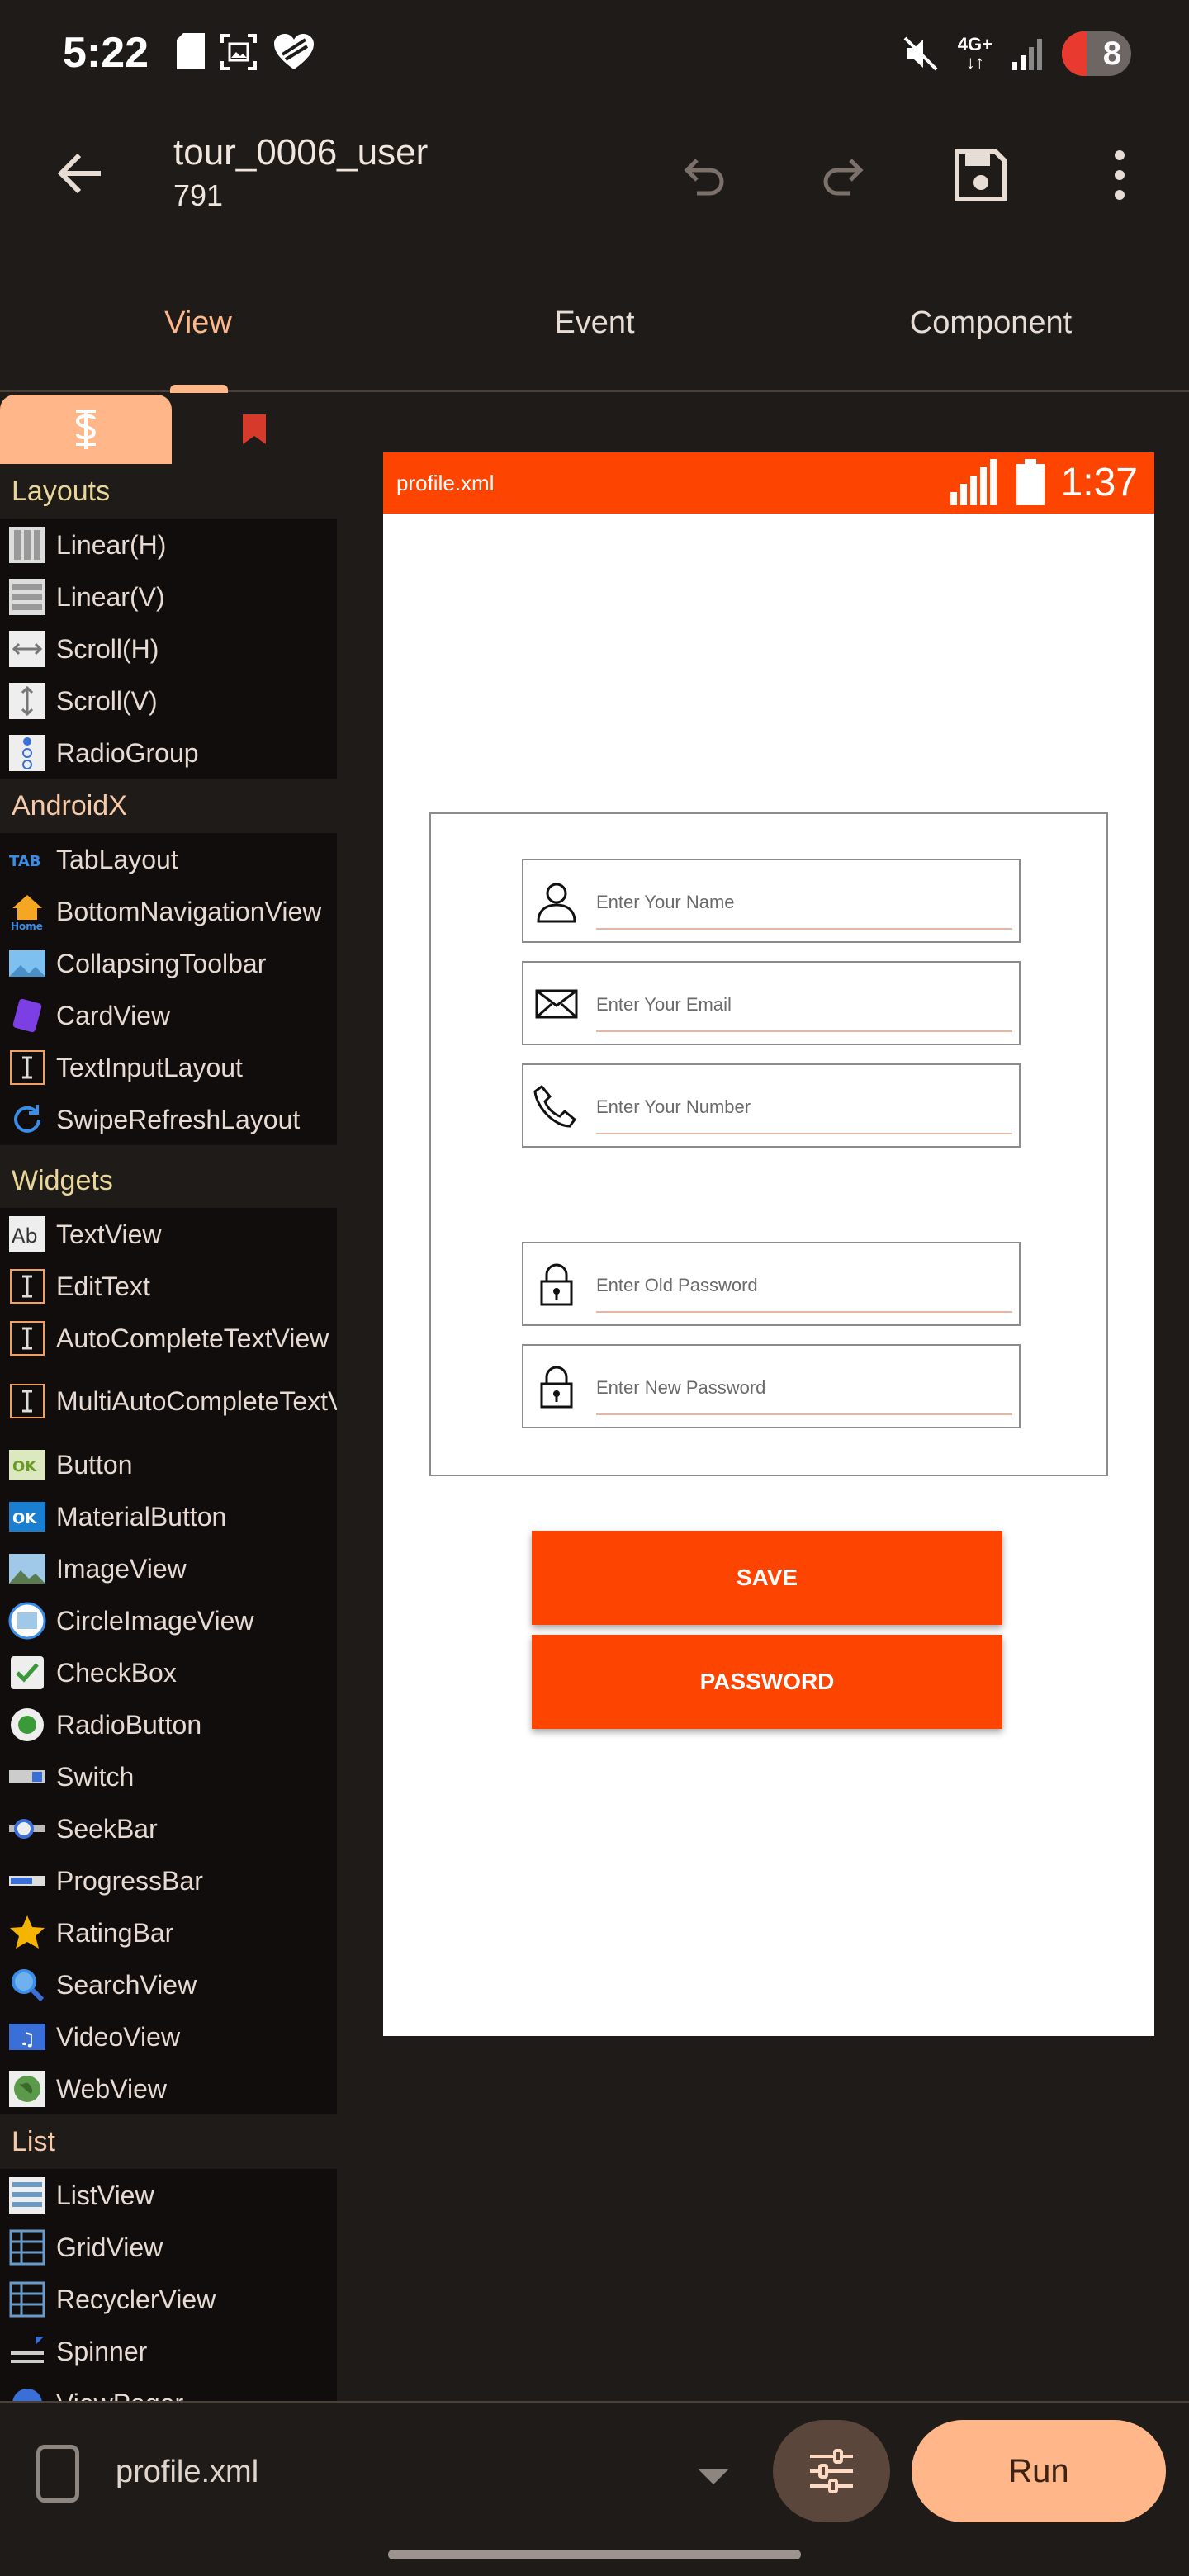 This screenshot has width=1189, height=2576. Describe the element at coordinates (189, 911) in the screenshot. I see `palette-item-label: BottomNavigationView` at that location.